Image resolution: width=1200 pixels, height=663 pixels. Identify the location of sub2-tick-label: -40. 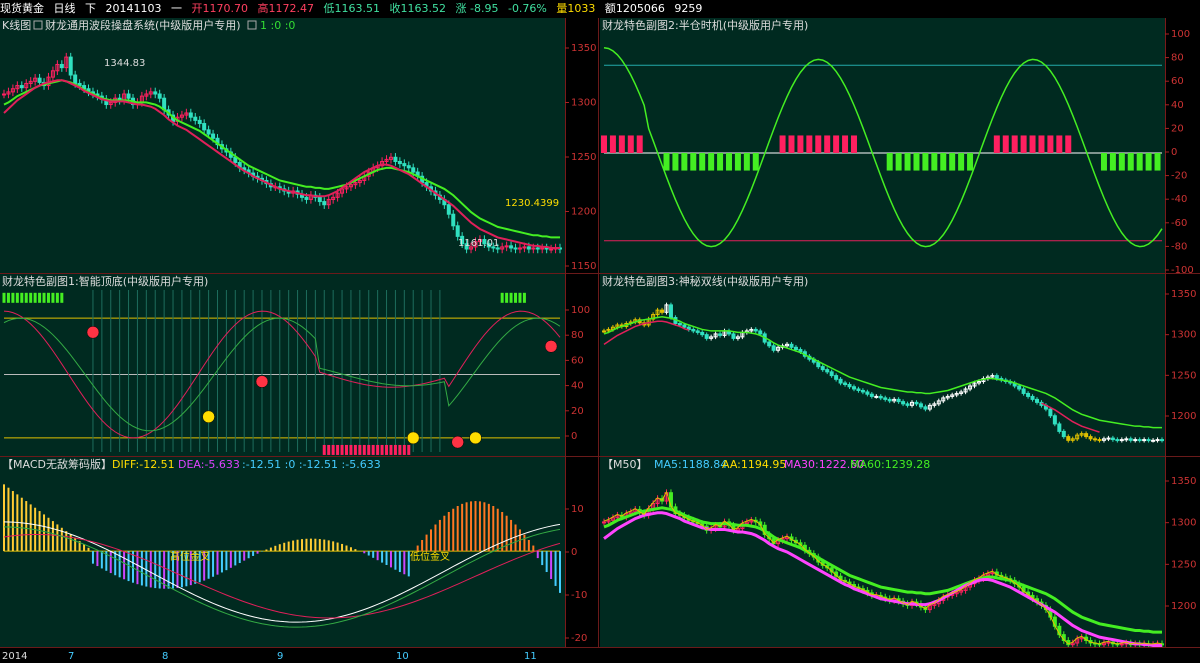
(1179, 199).